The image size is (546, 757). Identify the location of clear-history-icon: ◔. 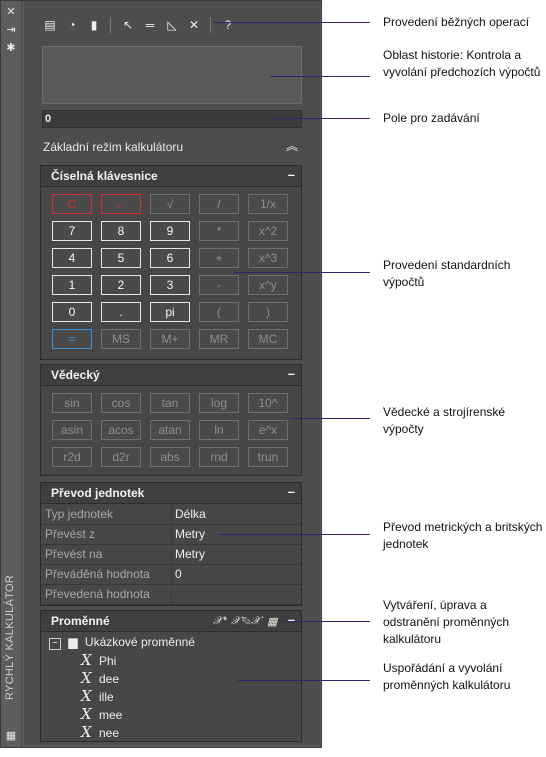
(72, 25).